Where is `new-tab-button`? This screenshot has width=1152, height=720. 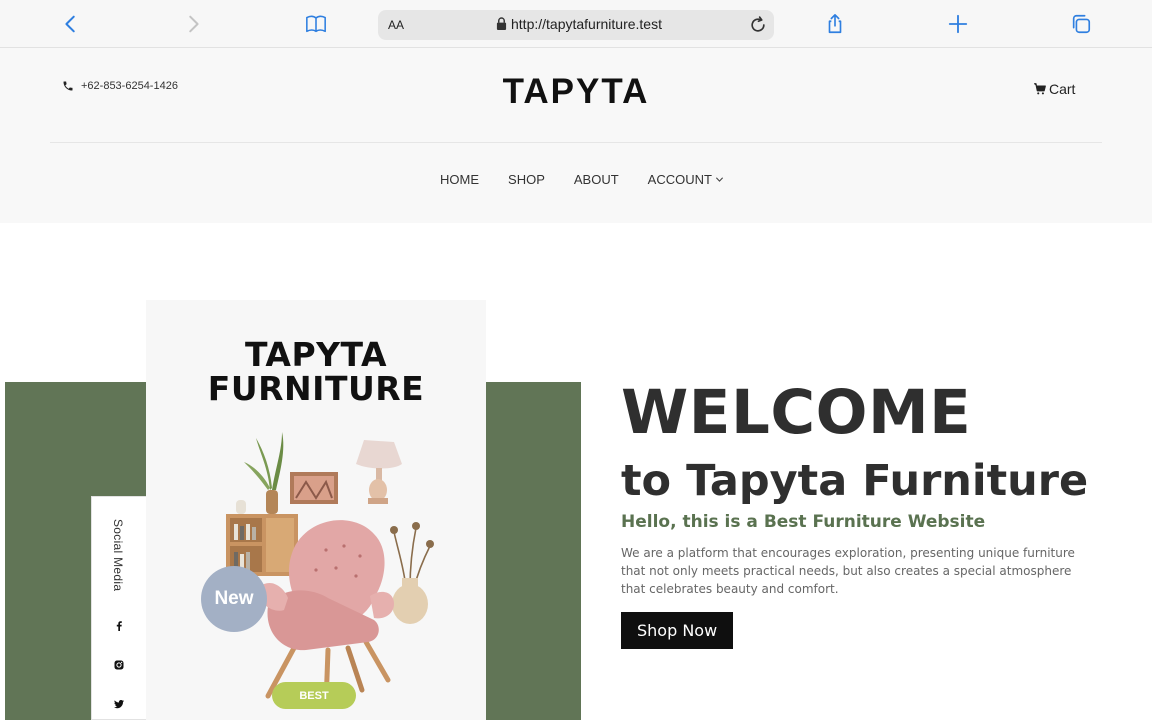
new-tab-button is located at coordinates (958, 24).